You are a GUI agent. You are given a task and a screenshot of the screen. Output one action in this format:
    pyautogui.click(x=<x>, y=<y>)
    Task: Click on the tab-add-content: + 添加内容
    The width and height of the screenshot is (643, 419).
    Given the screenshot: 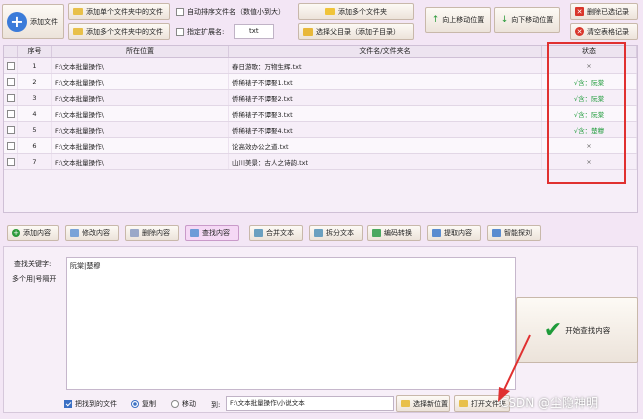 What is the action you would take?
    pyautogui.click(x=33, y=233)
    